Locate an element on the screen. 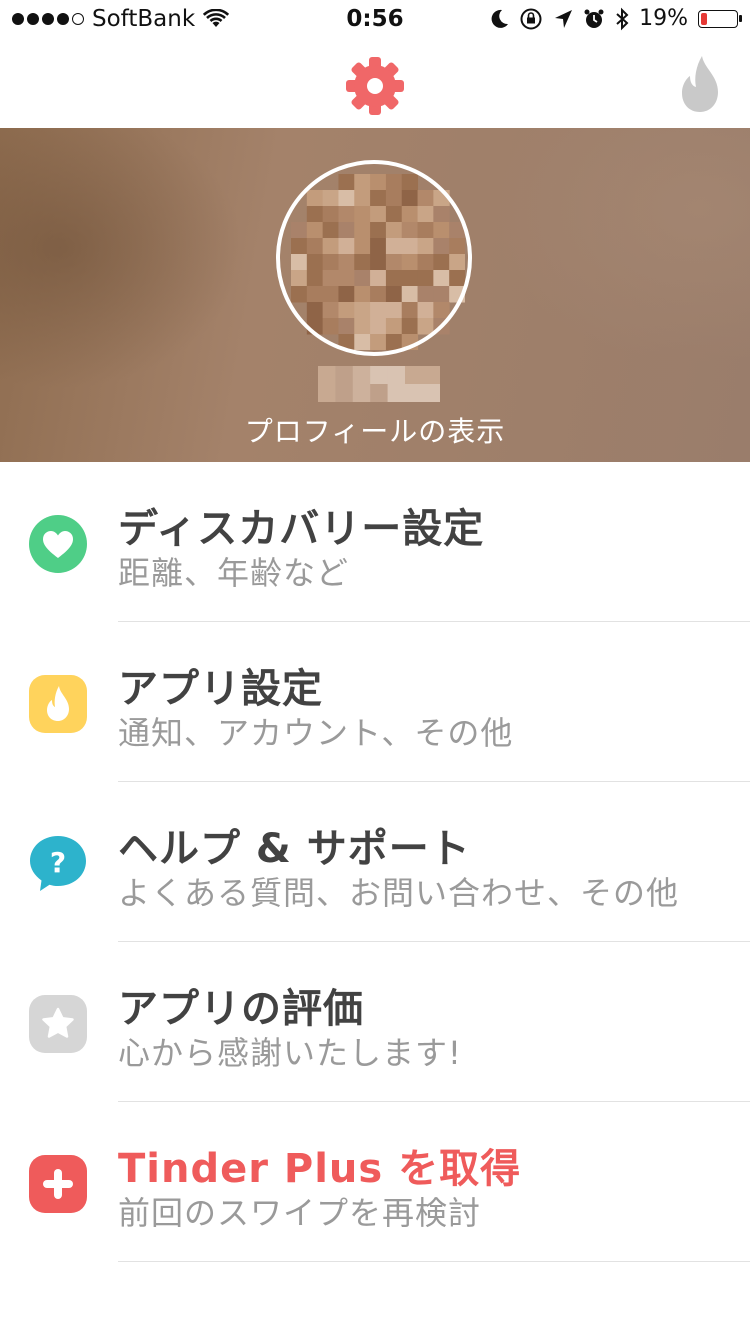  menu-item-tinder-plus: Tinder Plus を取得 前回のスワイプを再検討 is located at coordinates (375, 1182).